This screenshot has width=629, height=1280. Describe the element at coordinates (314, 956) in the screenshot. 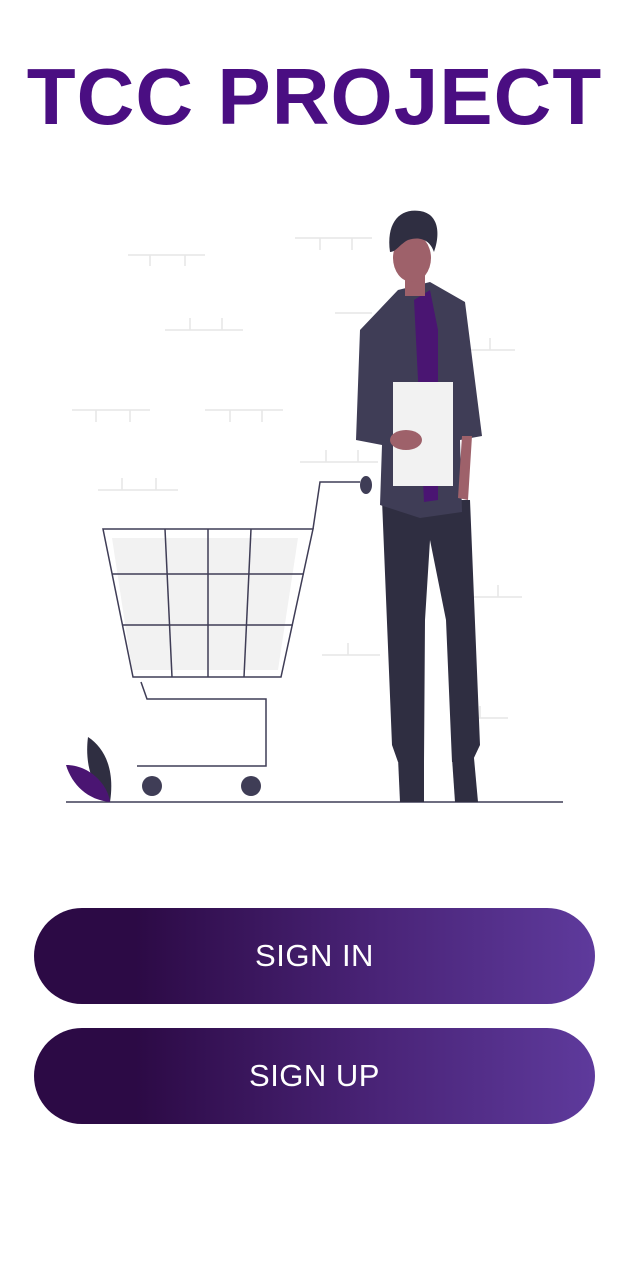

I see `sign-in-button: SIGN IN` at that location.